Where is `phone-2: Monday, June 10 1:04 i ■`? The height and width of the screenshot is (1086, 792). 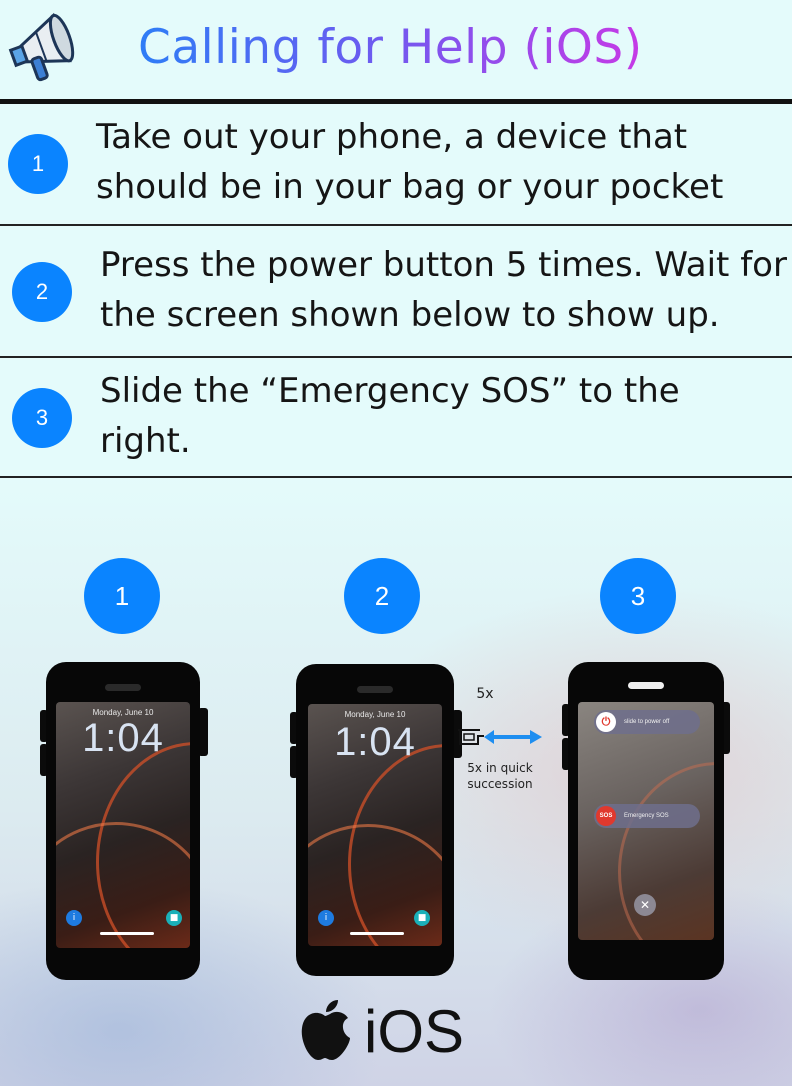 phone-2: Monday, June 10 1:04 i ■ is located at coordinates (375, 820).